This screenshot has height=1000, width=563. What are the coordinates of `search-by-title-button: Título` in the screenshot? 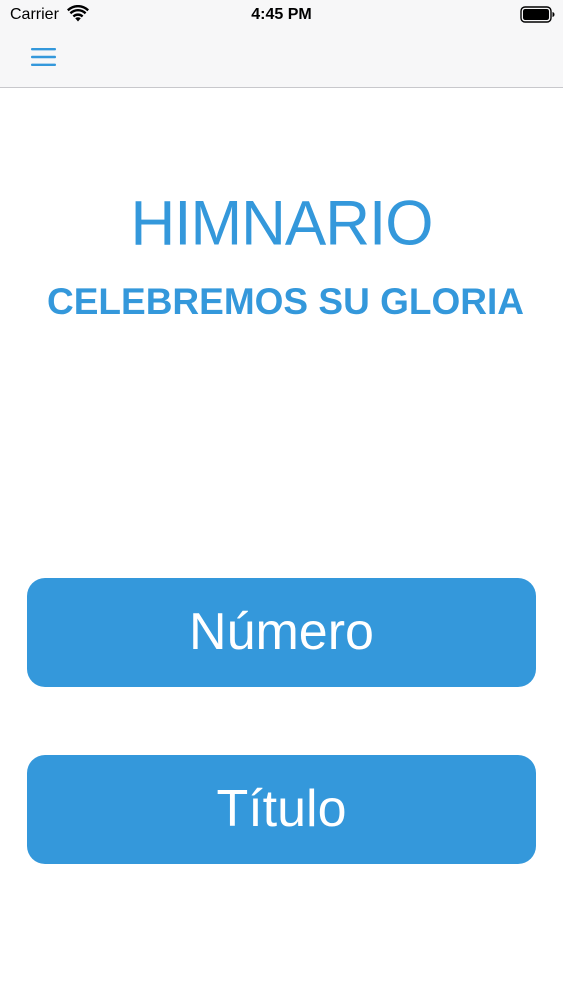 It's located at (281, 809).